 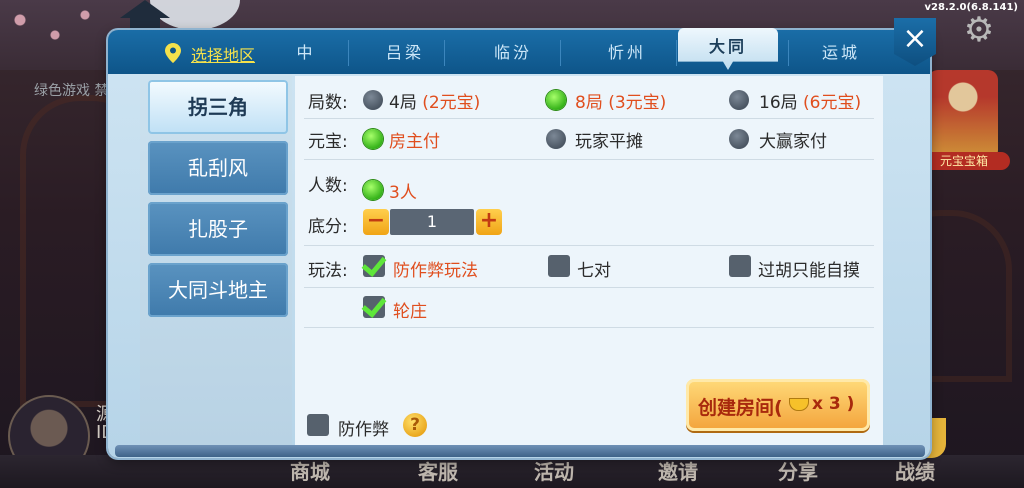 I want to click on owner-pays-radio, so click(x=373, y=139).